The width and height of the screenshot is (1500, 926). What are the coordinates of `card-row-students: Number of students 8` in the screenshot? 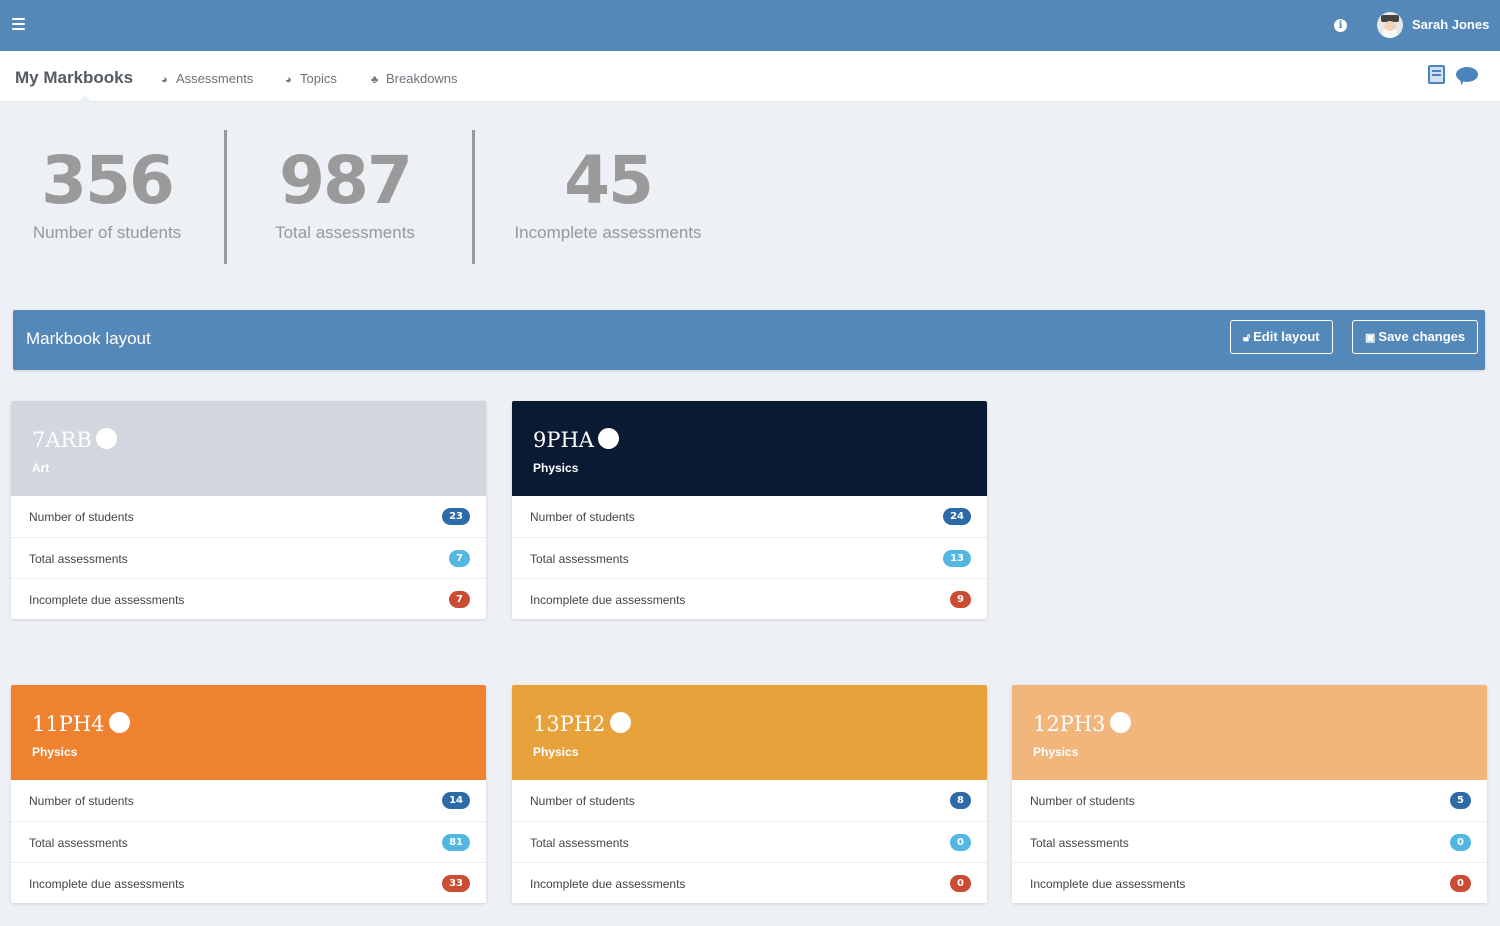 It's located at (749, 800).